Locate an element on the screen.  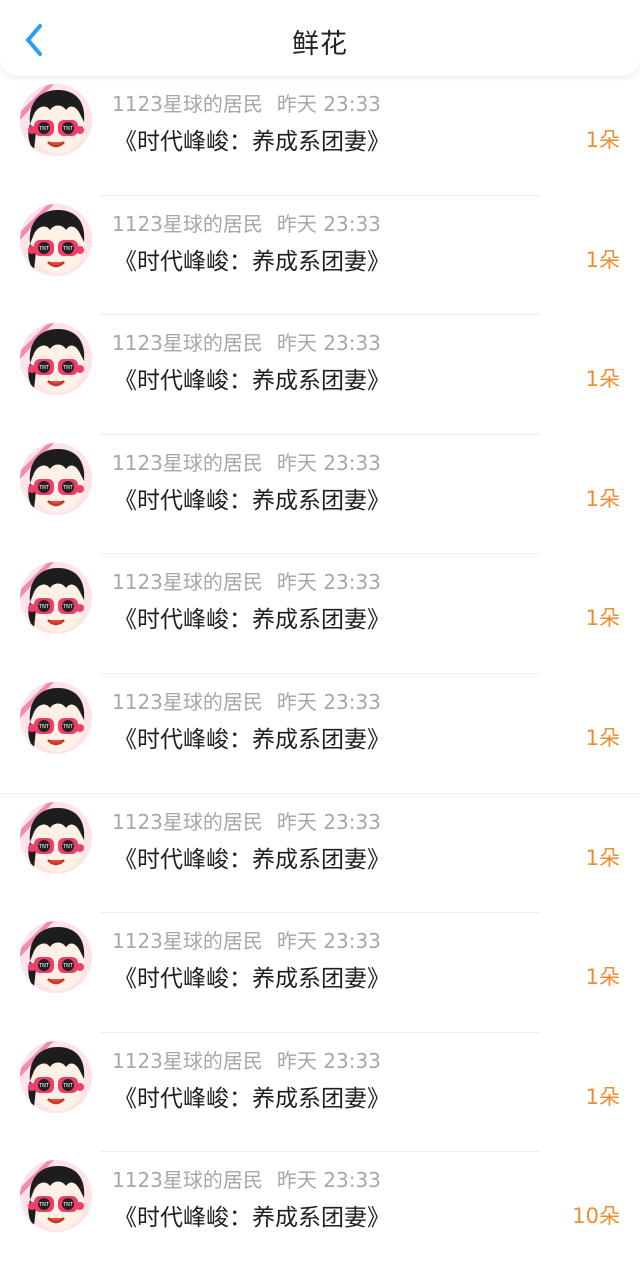
top-bar: 鲜花 is located at coordinates (320, 38).